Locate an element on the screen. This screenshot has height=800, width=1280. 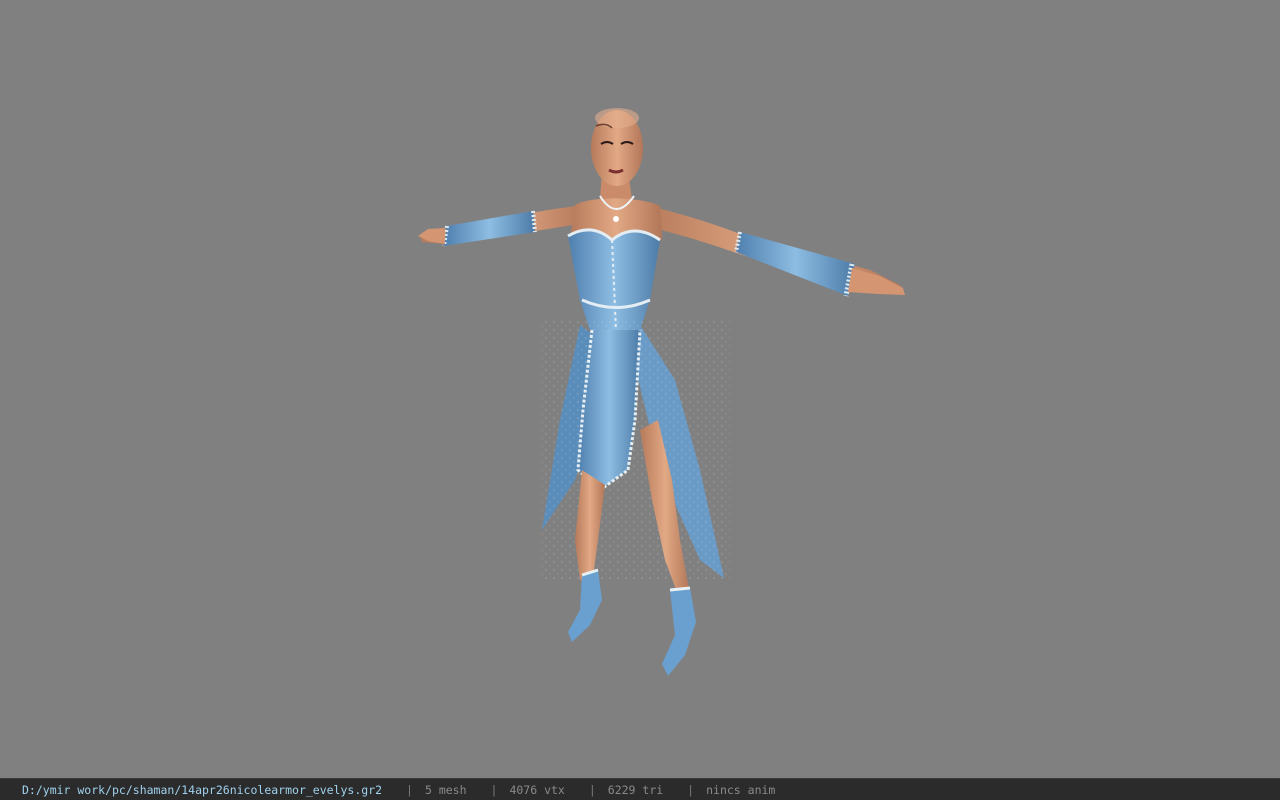
mesh-count: 5 mesh is located at coordinates (445, 789).